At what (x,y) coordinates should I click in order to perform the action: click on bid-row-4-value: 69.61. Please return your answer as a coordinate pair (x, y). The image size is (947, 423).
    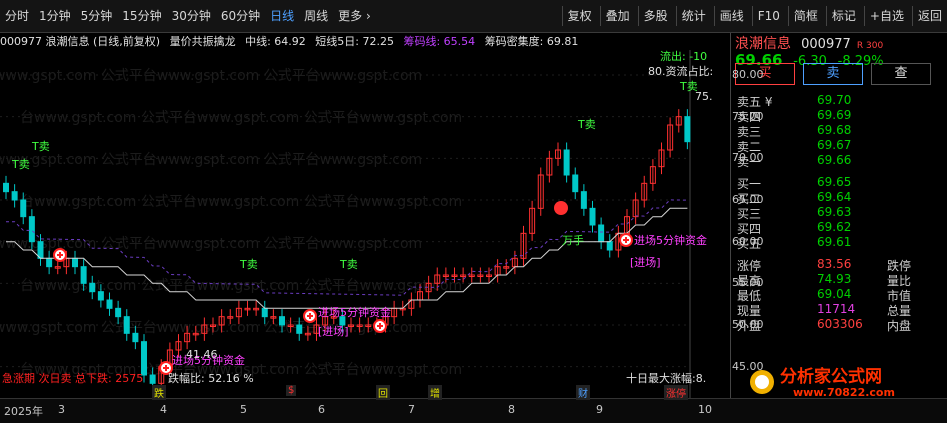
    Looking at the image, I should click on (834, 242).